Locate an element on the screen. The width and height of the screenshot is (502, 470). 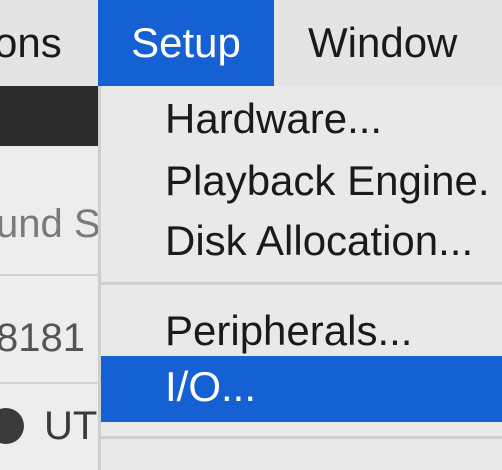
menu-item-playback-engine: Playback Engine. is located at coordinates (301, 181).